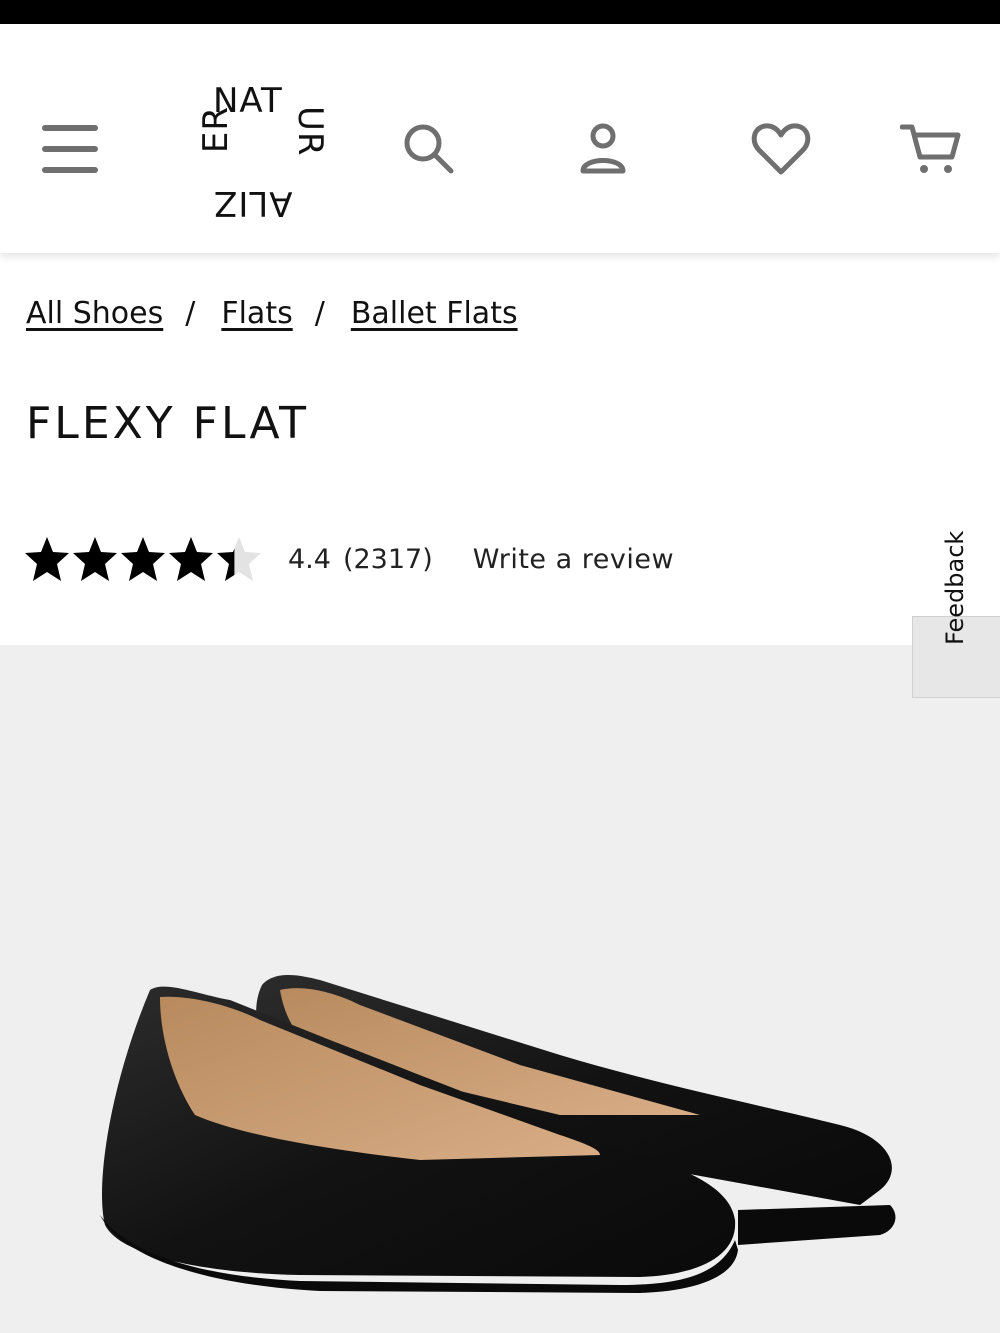 The width and height of the screenshot is (1000, 1333). Describe the element at coordinates (955, 587) in the screenshot. I see `feedback-label: Feedback` at that location.